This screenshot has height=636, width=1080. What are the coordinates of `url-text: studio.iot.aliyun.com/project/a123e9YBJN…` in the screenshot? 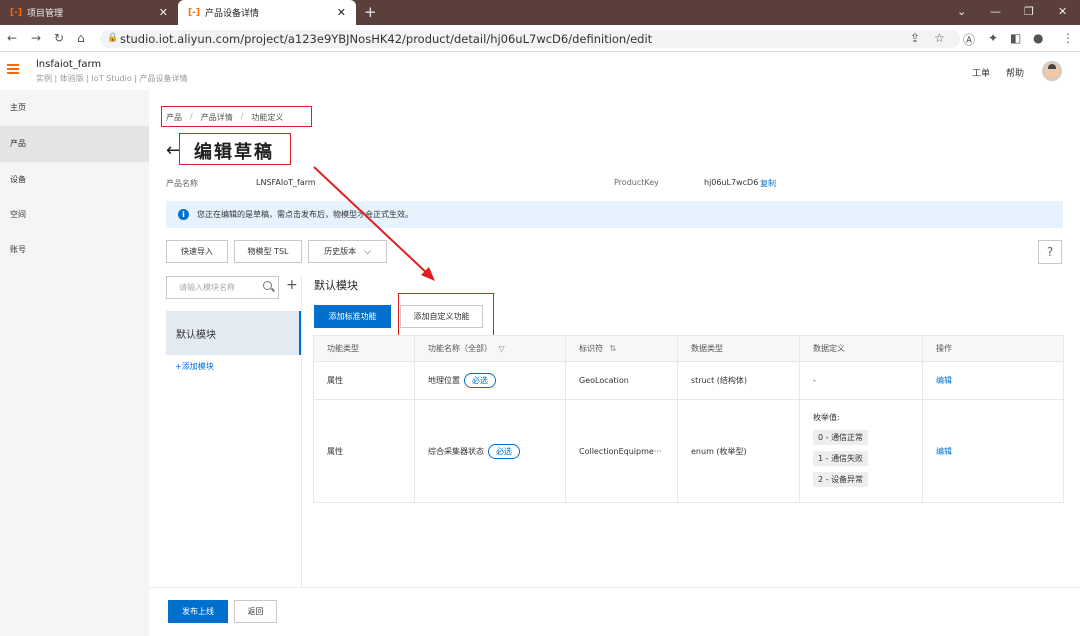 It's located at (386, 39).